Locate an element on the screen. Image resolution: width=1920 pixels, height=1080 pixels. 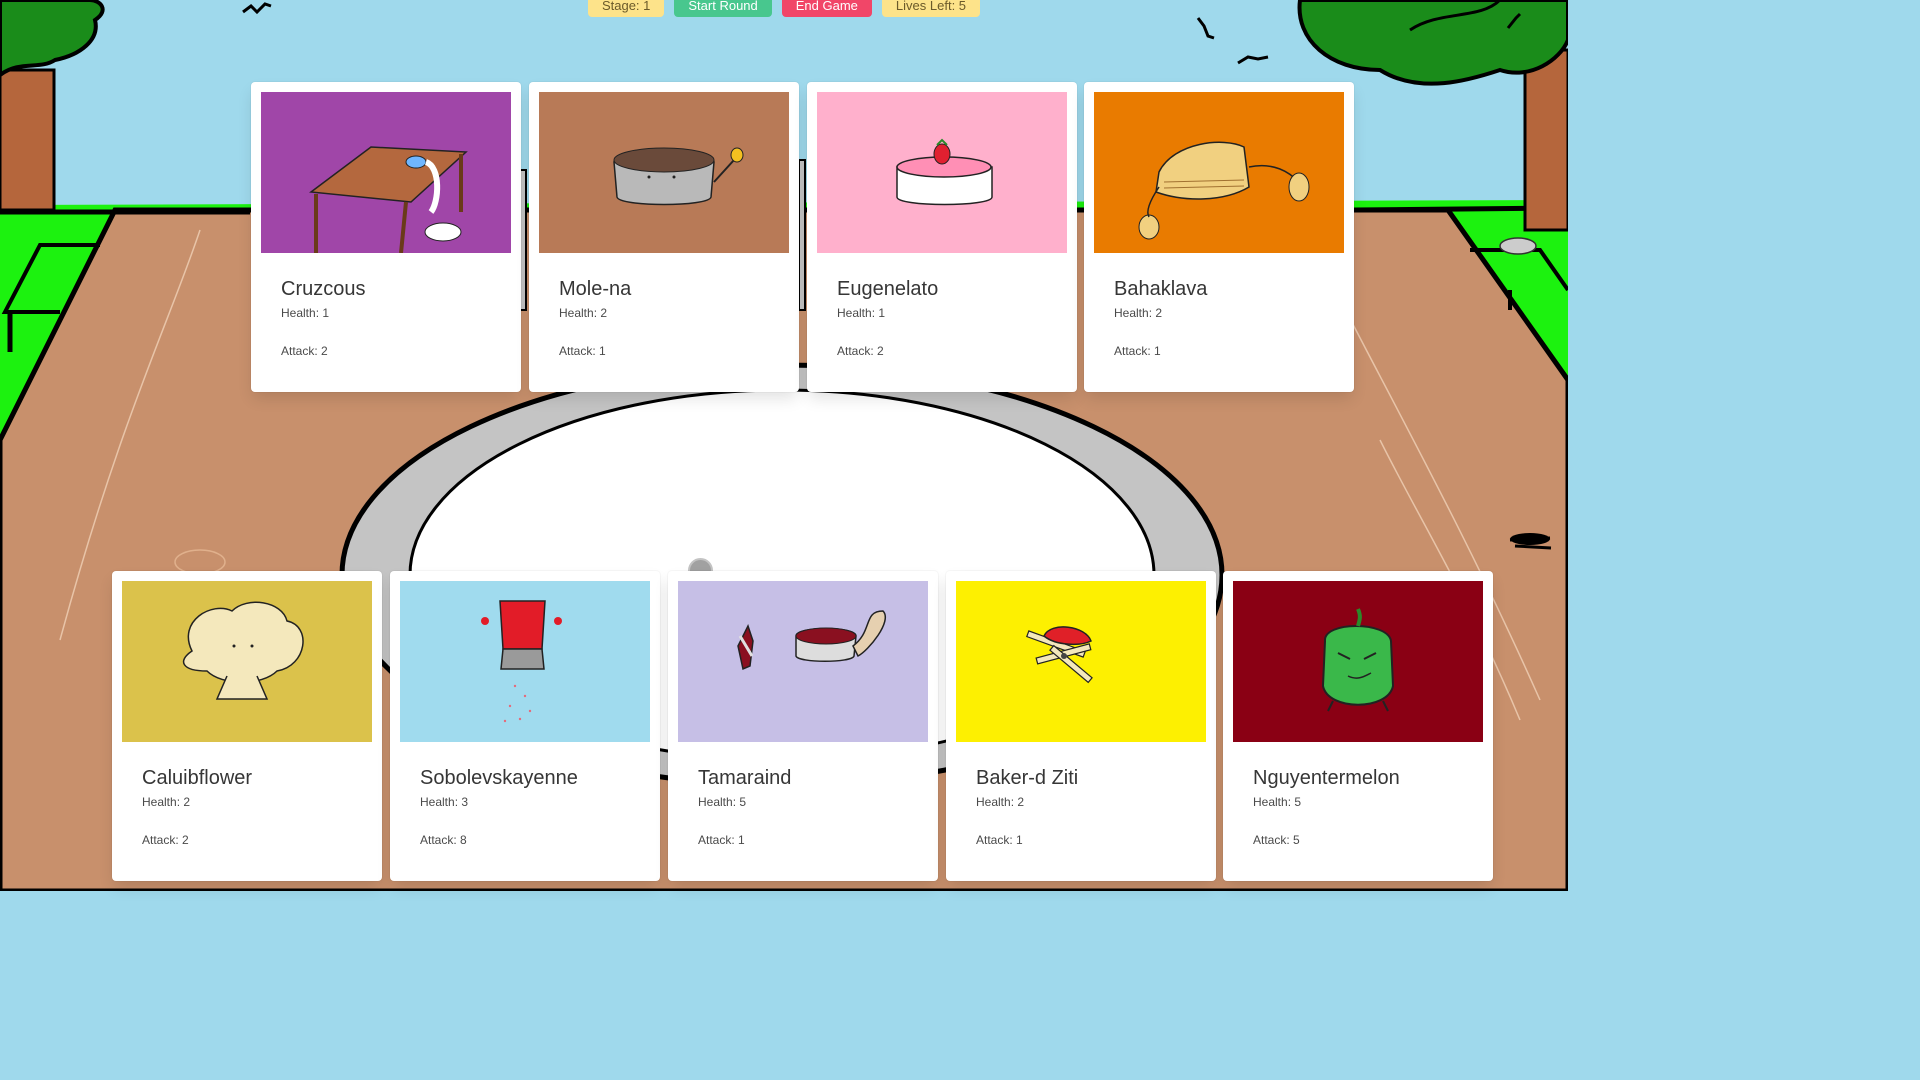
cayenne-shaker-icon is located at coordinates (521, 661).